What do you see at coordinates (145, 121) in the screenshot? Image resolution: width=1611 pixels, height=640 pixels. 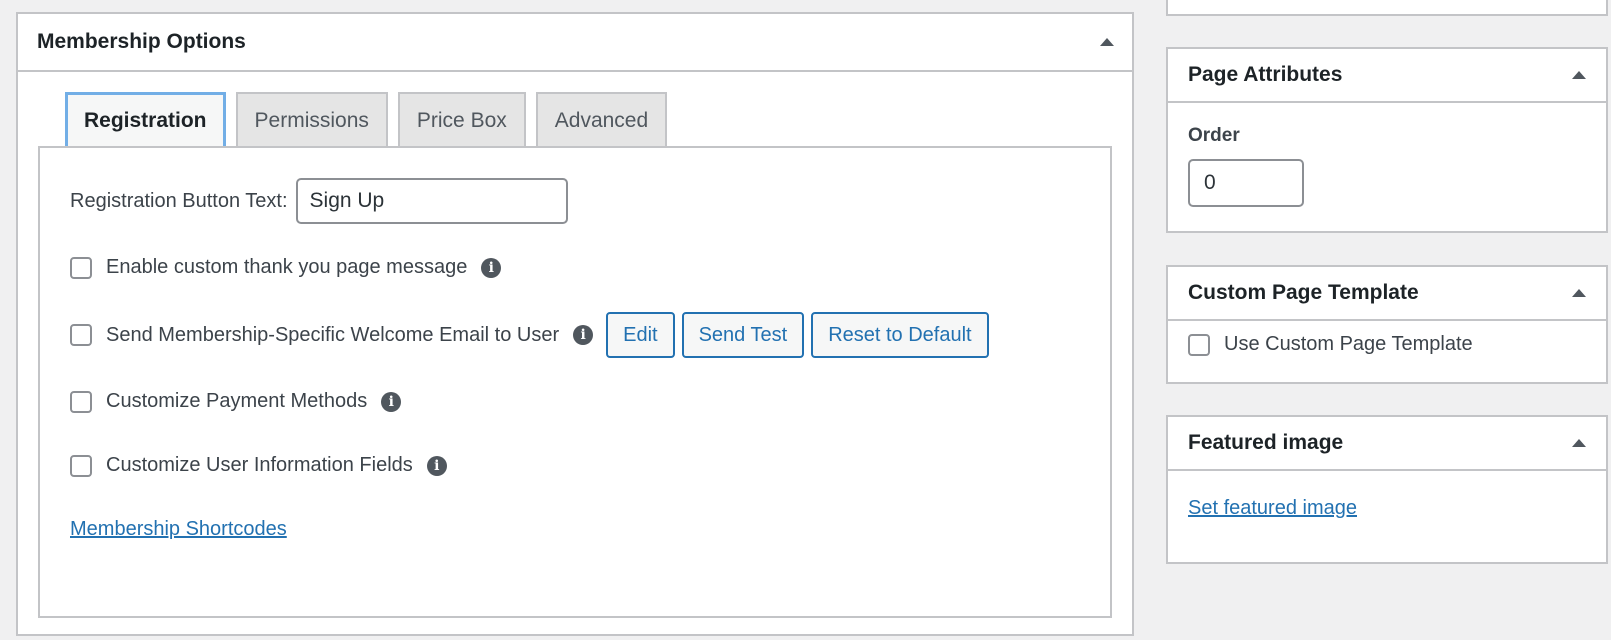 I see `tab-registration: Registration` at bounding box center [145, 121].